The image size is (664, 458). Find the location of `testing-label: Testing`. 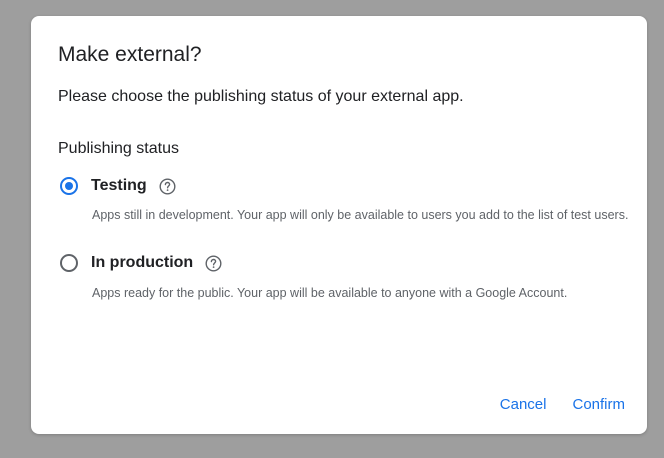

testing-label: Testing is located at coordinates (119, 185).